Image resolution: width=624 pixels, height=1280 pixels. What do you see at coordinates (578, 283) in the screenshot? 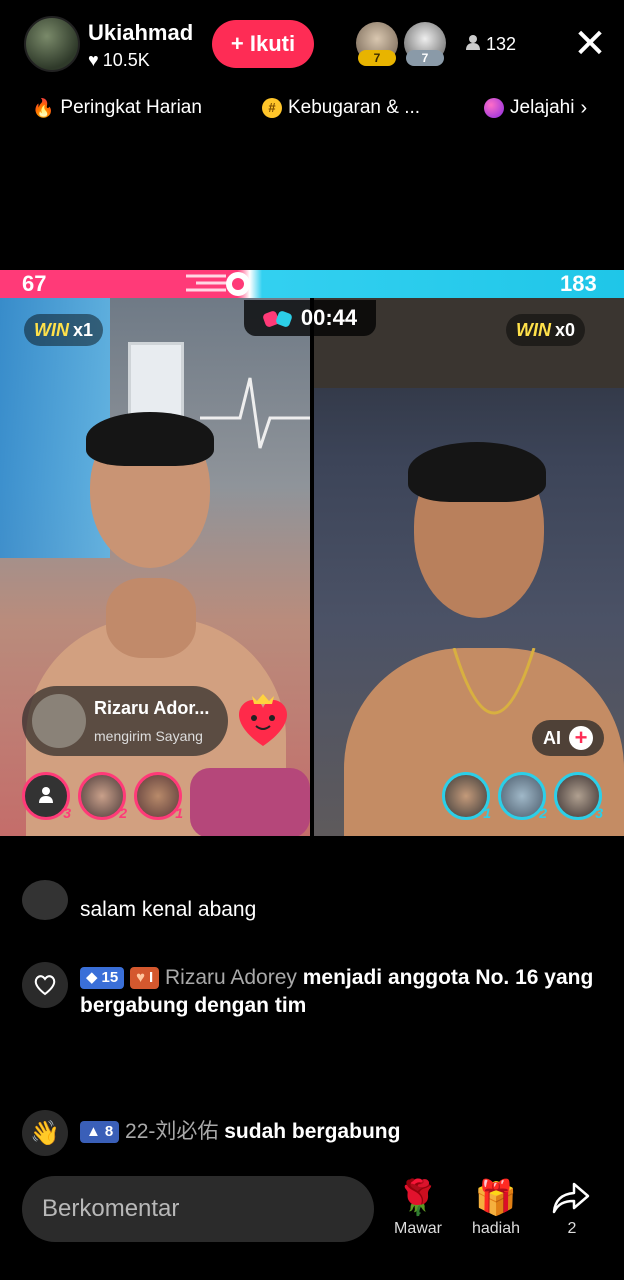
I see `right-score: 183` at bounding box center [578, 283].